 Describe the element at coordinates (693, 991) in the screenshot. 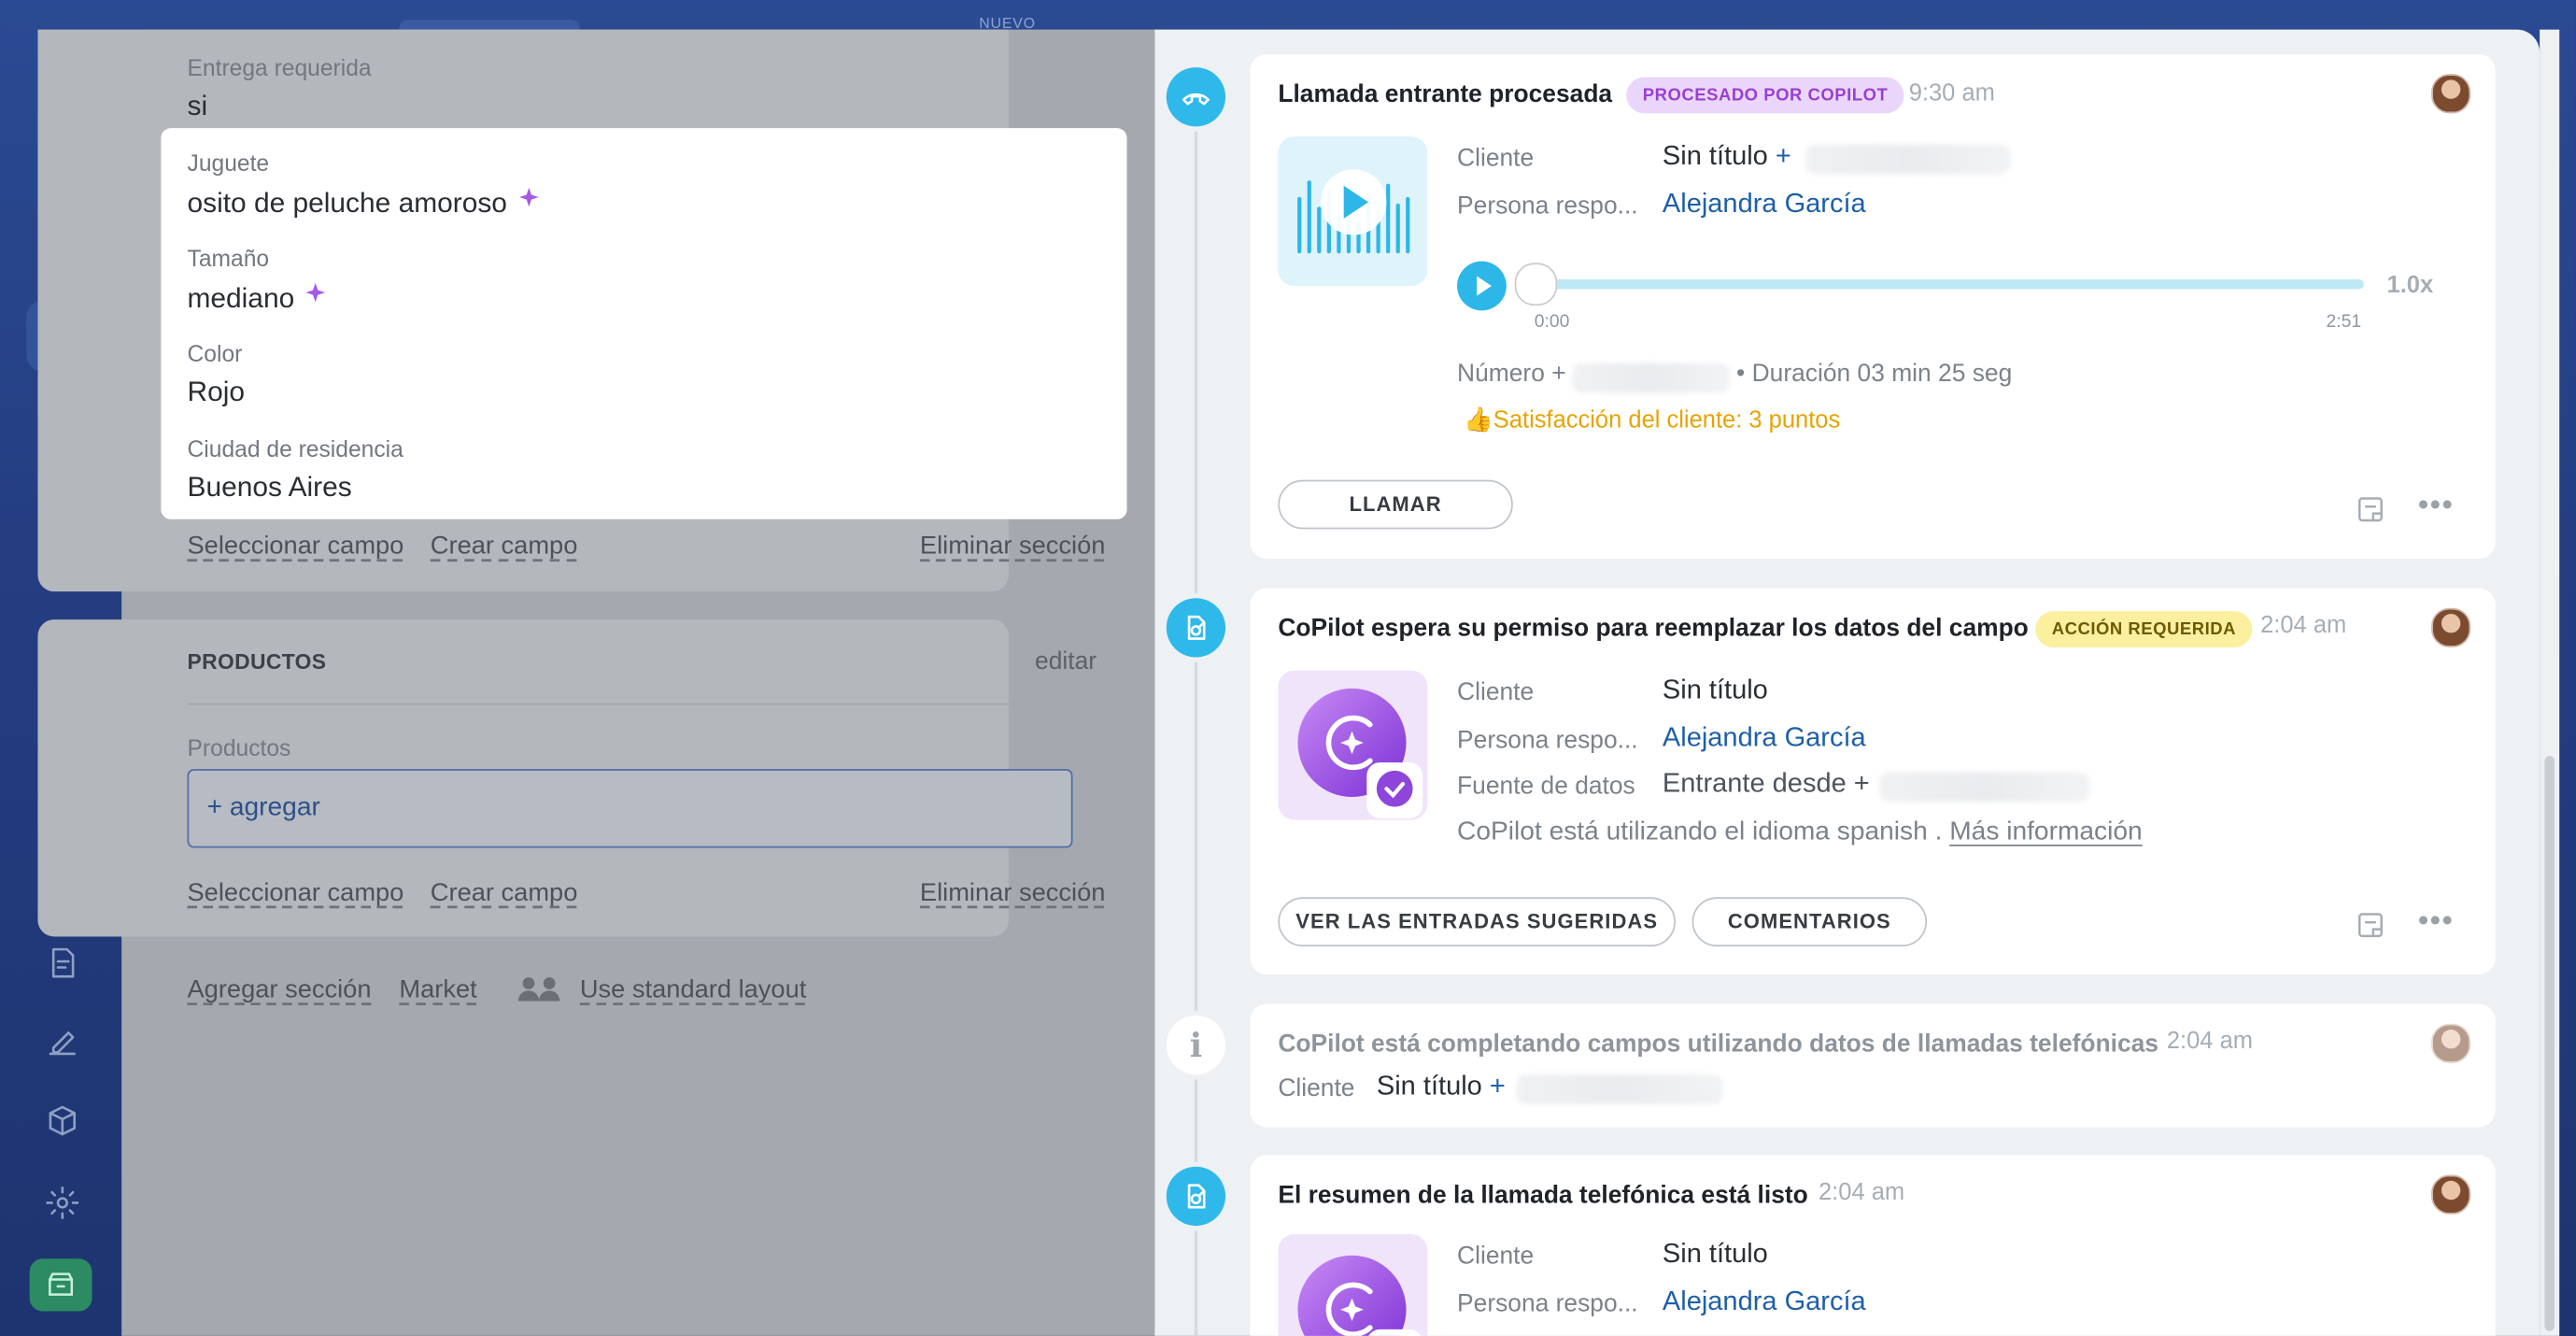

I see `standard-layout-link: Use standard layout` at that location.